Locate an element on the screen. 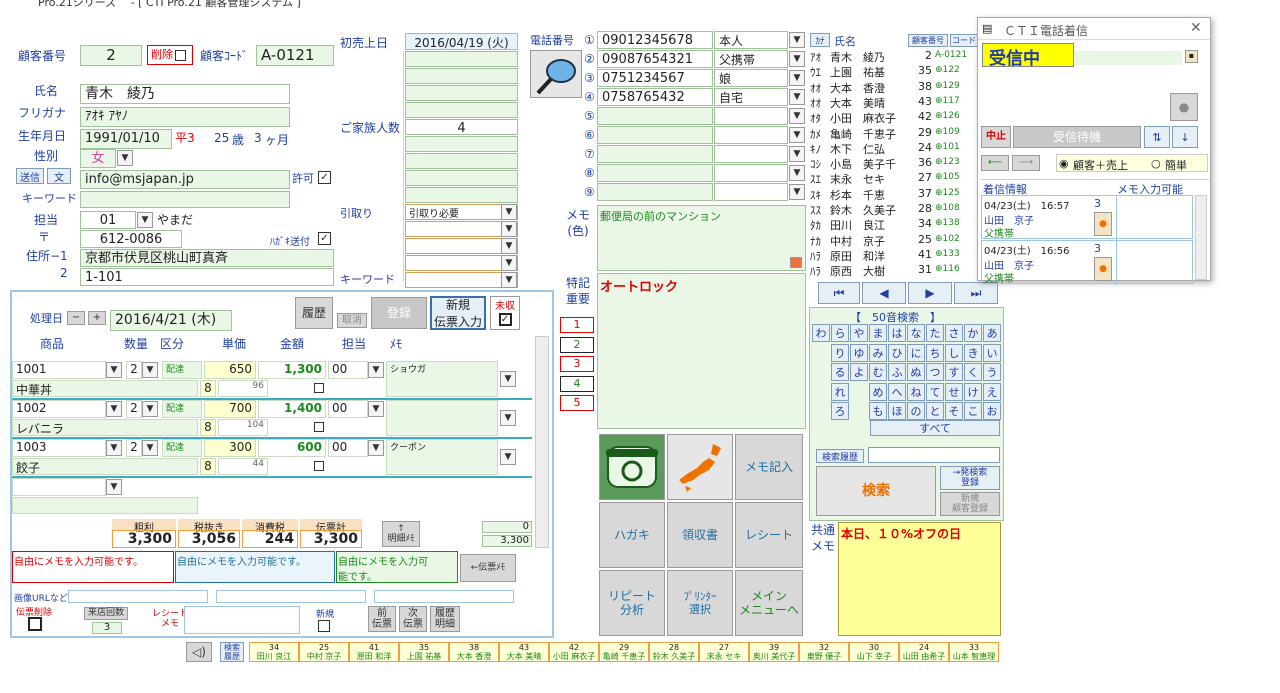 The image size is (1280, 693). first-record-button: ⏮ is located at coordinates (839, 293).